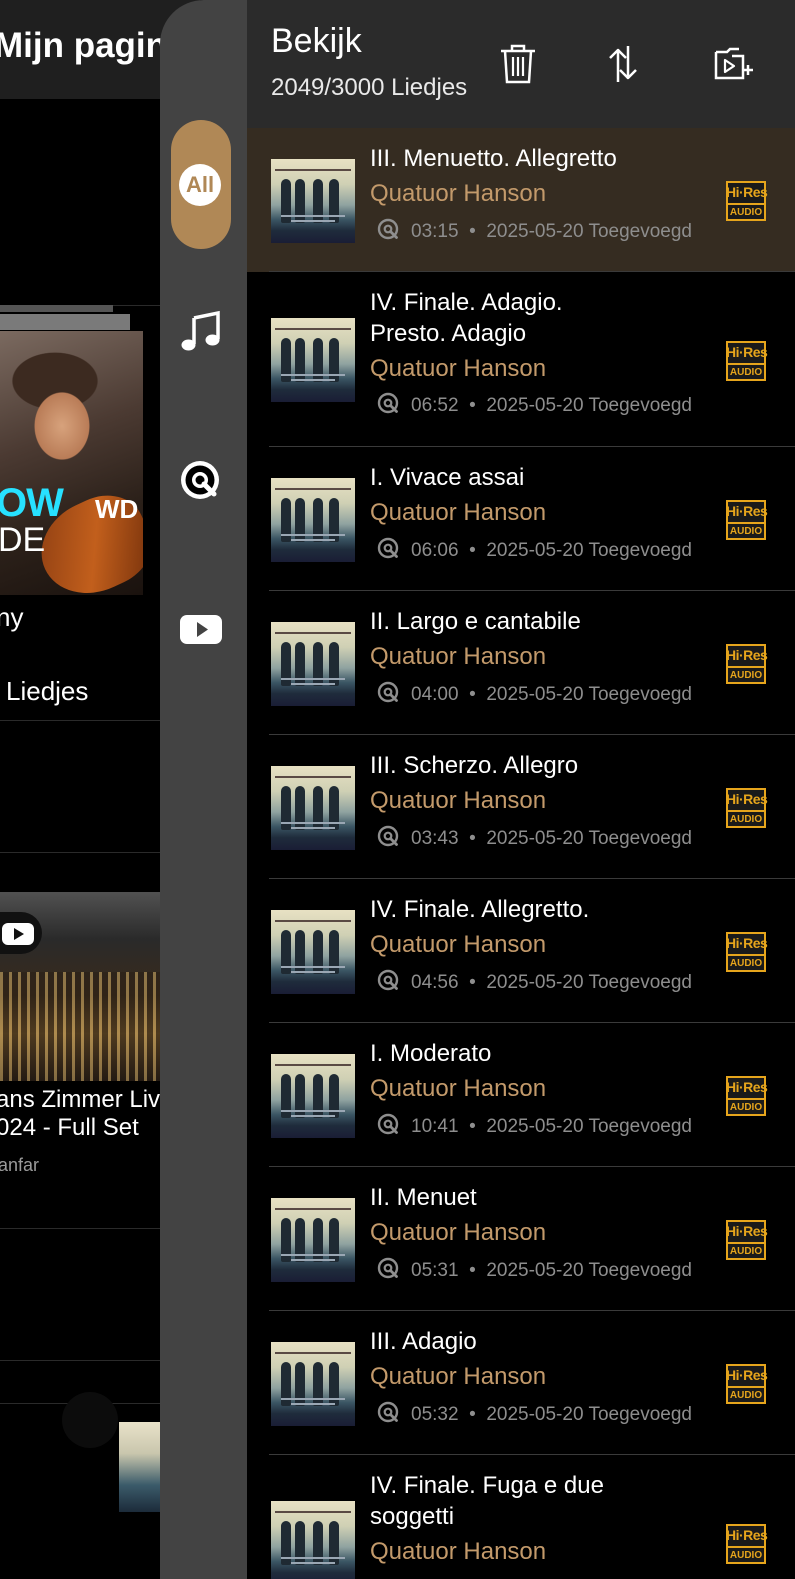  Describe the element at coordinates (466, 318) in the screenshot. I see `track-title: IV. Finale. Adagio. Presto. Adagio` at that location.